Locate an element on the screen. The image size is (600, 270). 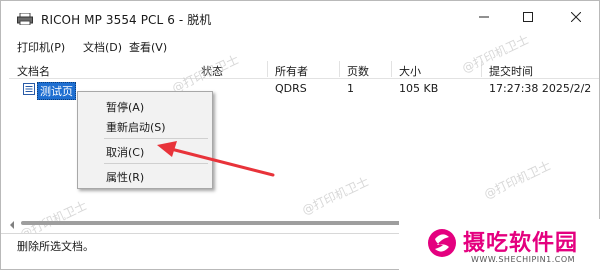
cell-document-name: 测试页 is located at coordinates (56, 91).